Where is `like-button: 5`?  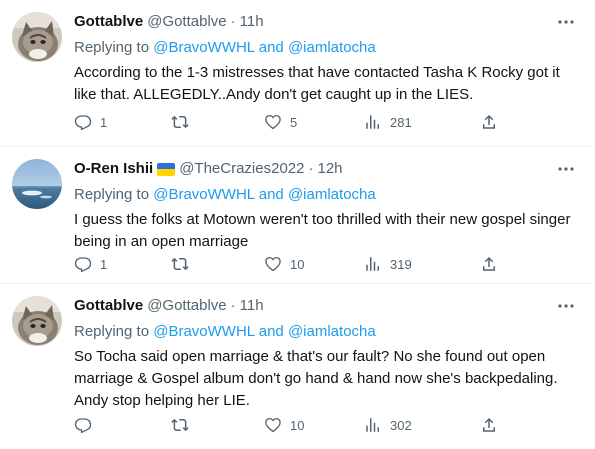 like-button: 5 is located at coordinates (280, 122).